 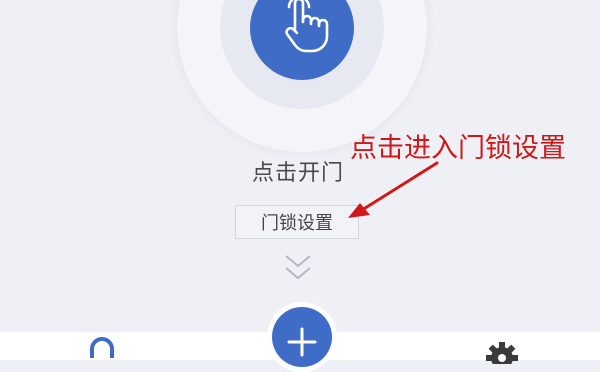 What do you see at coordinates (502, 352) in the screenshot?
I see `gear-icon` at bounding box center [502, 352].